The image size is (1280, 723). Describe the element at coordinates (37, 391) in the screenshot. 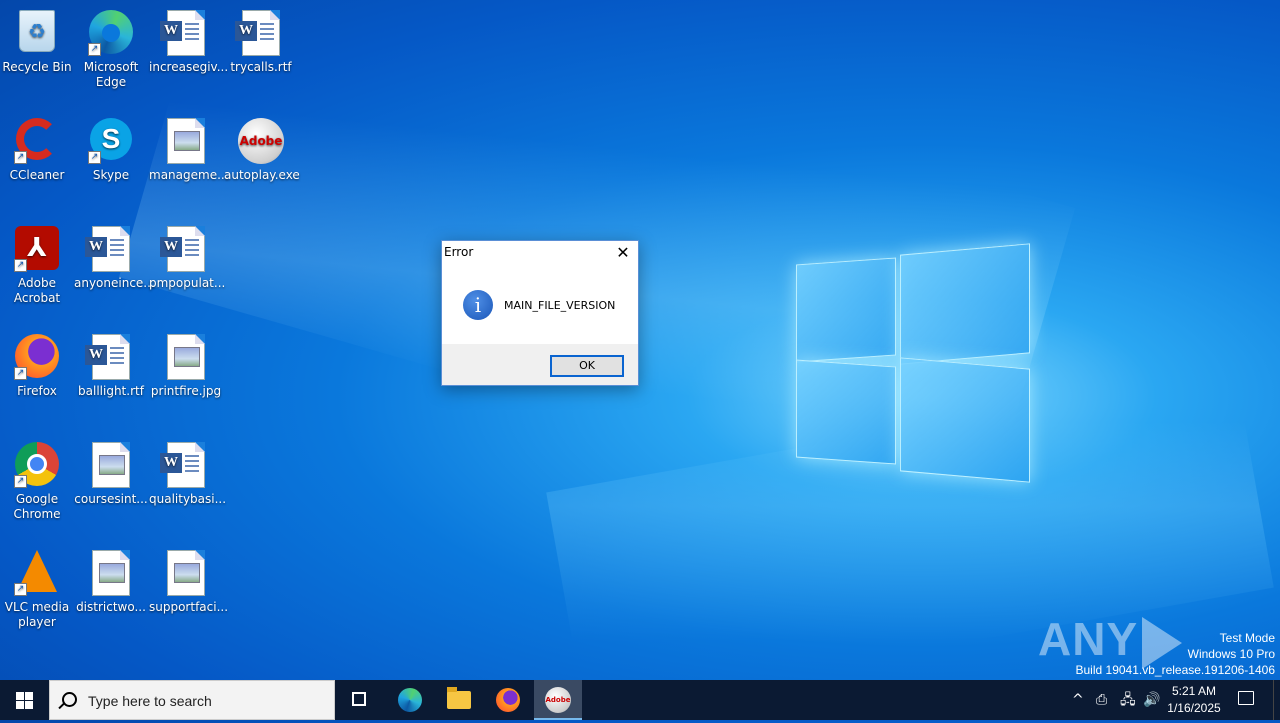

I see `icon-label: Firefox` at that location.